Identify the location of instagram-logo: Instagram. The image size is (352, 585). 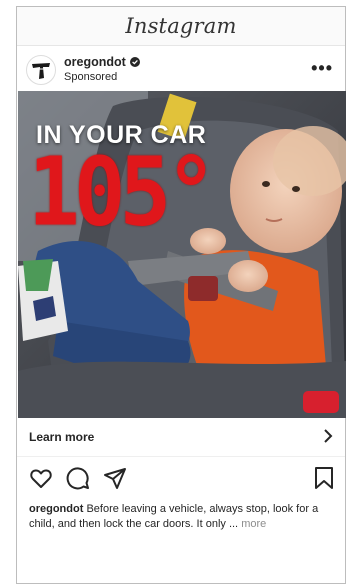
(181, 26).